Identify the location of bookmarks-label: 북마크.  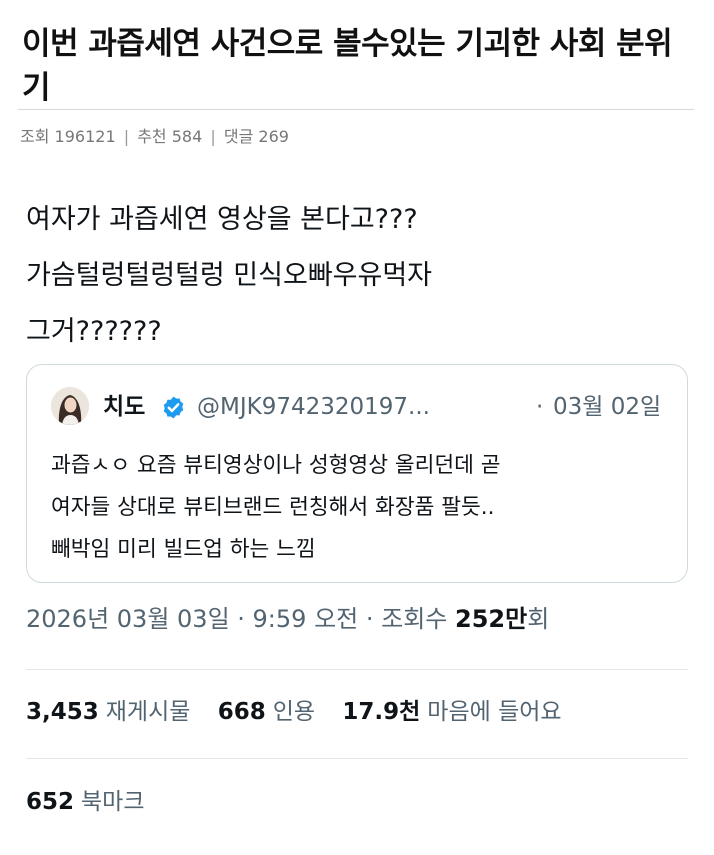
(113, 802).